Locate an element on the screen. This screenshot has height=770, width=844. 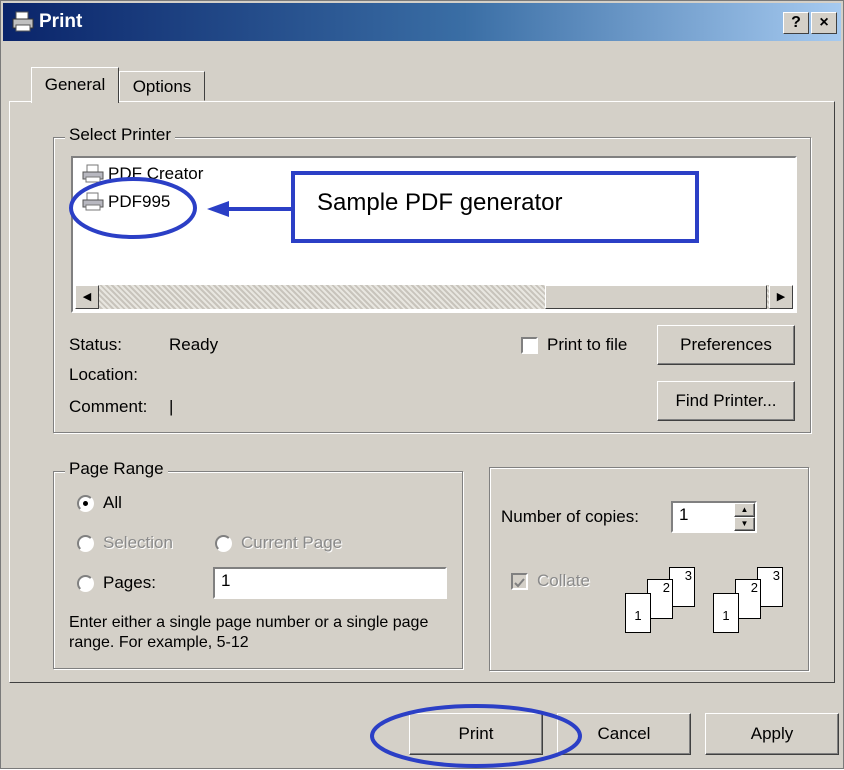
close-button: × is located at coordinates (824, 23).